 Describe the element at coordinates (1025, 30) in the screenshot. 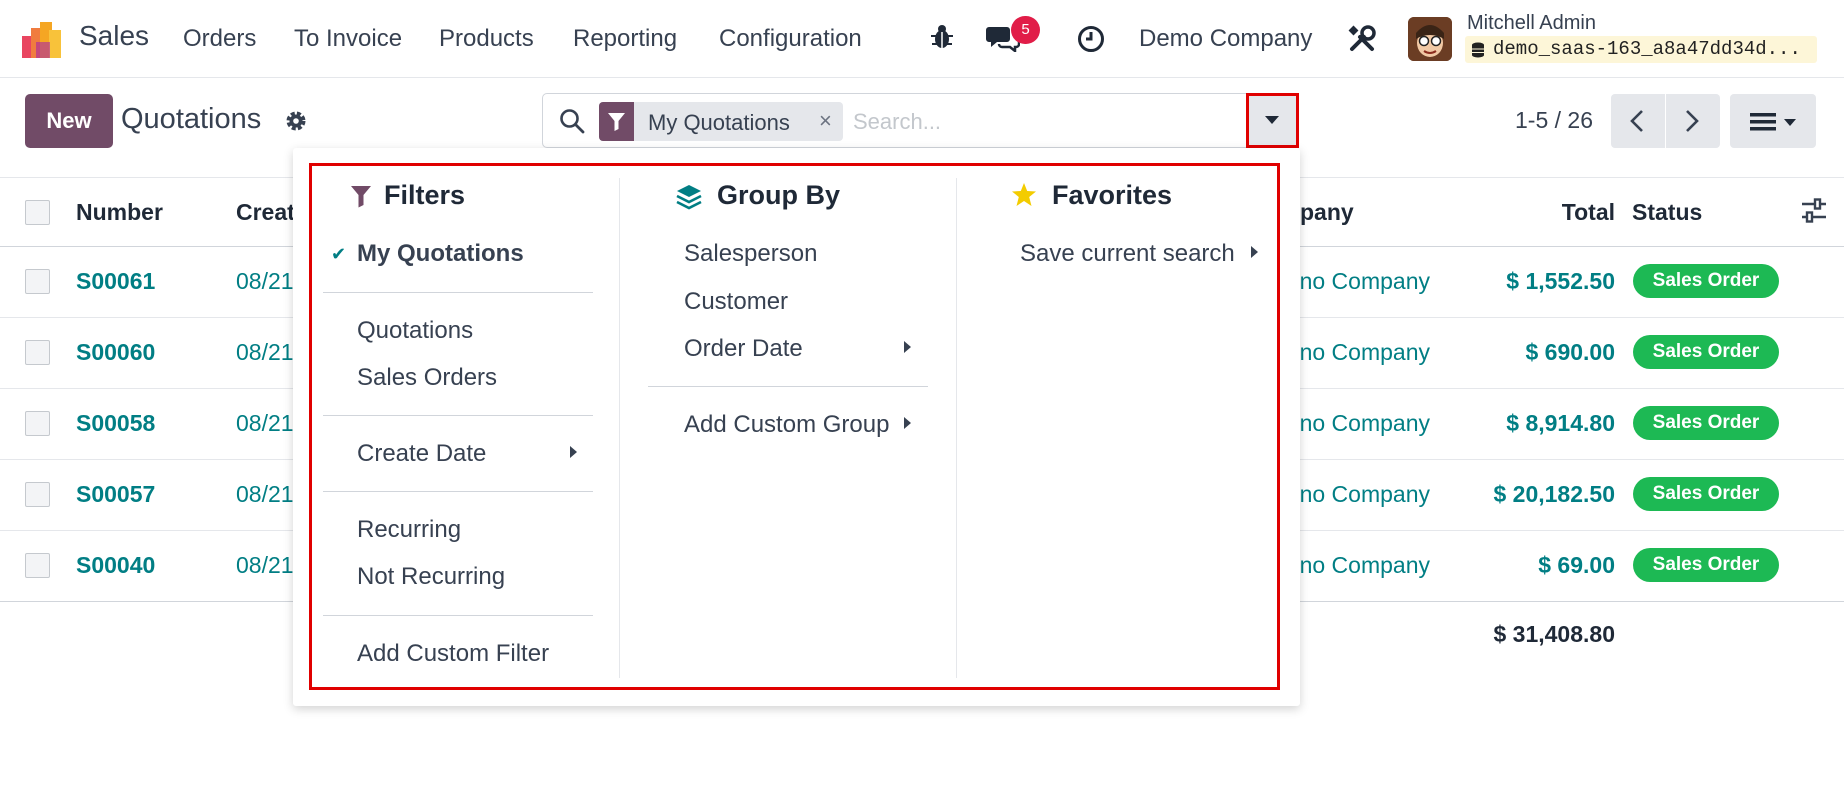

I see `messages-count-badge: 5` at that location.